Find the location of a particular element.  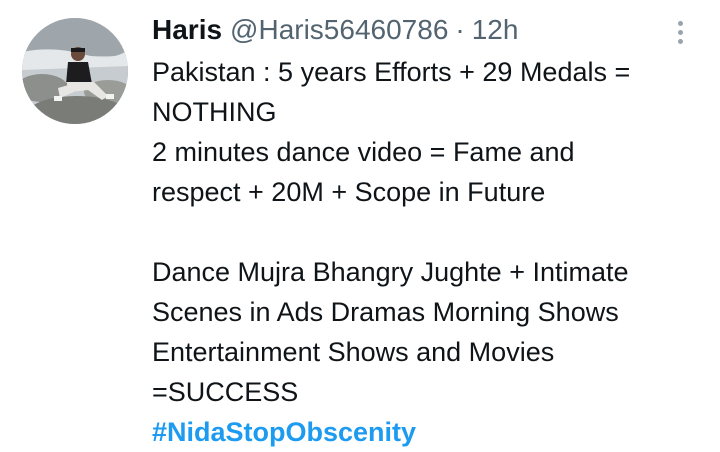

user-avatar is located at coordinates (75, 71).